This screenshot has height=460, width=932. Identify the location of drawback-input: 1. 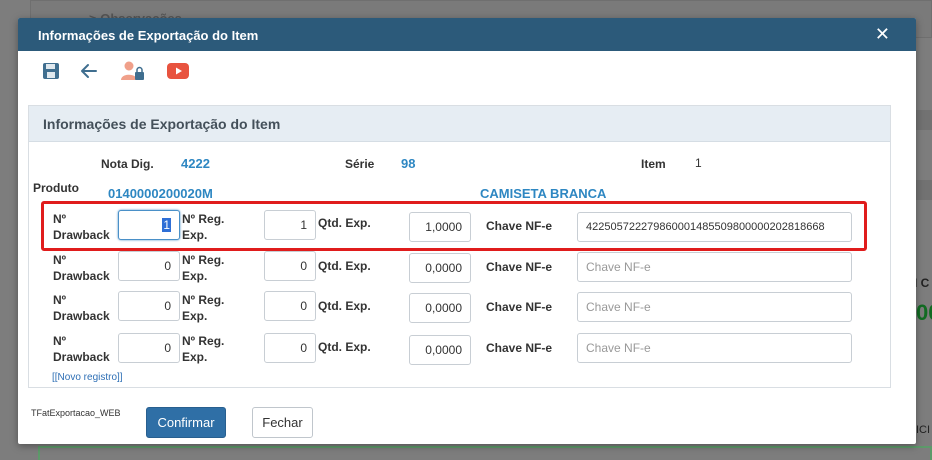
(149, 225).